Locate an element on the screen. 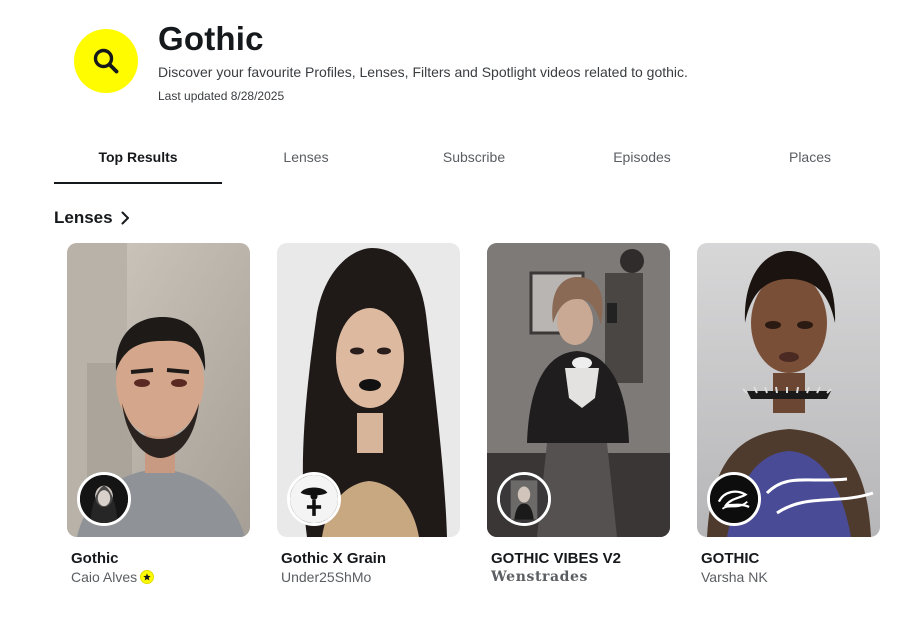 This screenshot has width=919, height=619. chevron-right-icon is located at coordinates (125, 218).